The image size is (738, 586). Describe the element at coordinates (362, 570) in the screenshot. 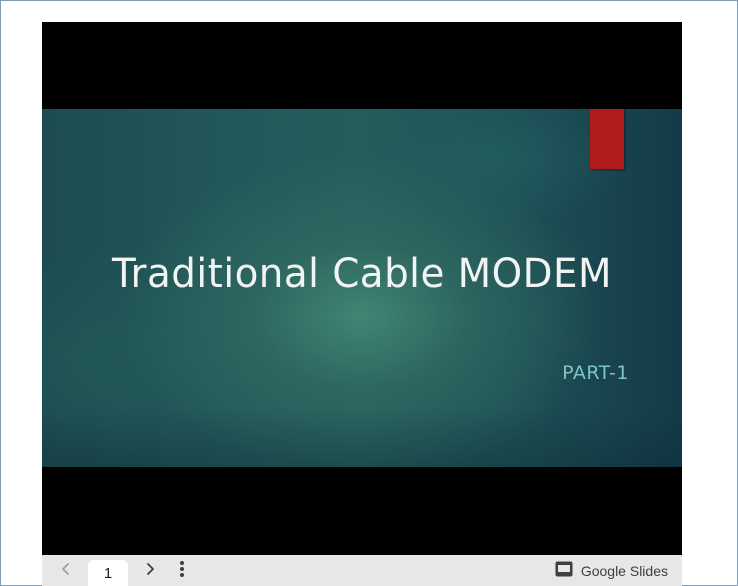

I see `slides-toolbar: 1 Google Slides` at that location.